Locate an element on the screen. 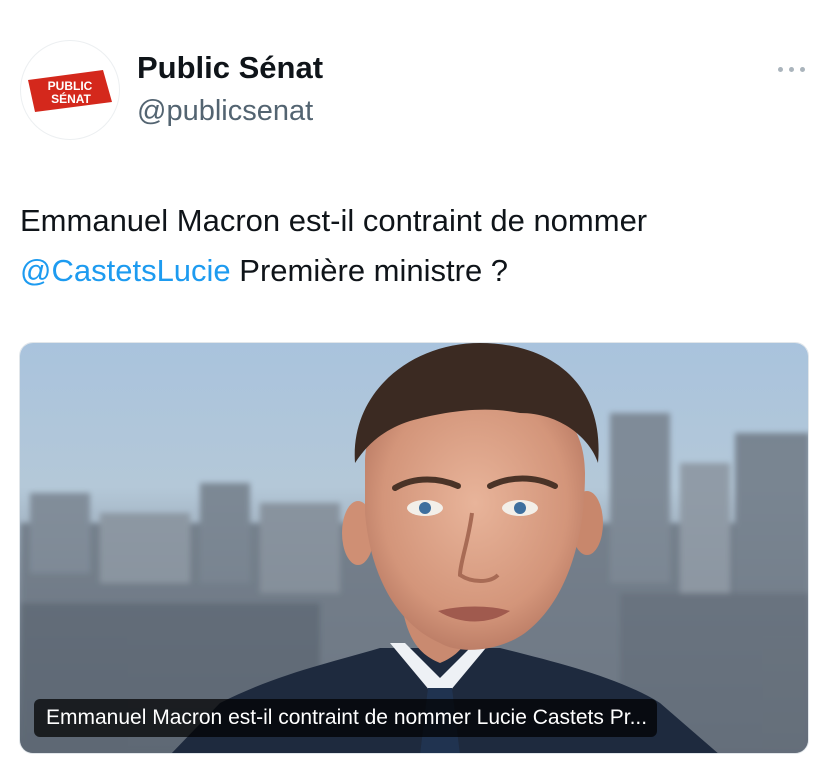  svg-text: PUBLIC is located at coordinates (70, 86).